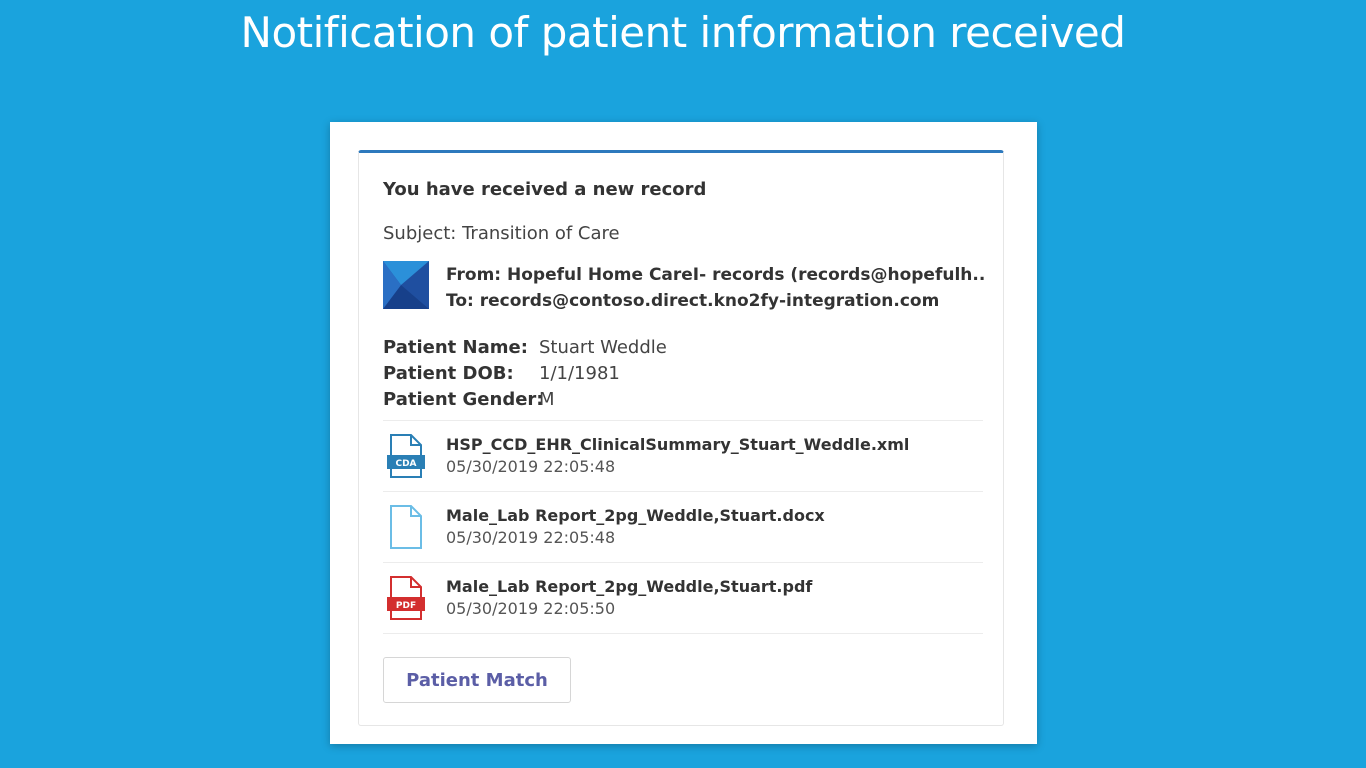 Image resolution: width=1366 pixels, height=768 pixels. What do you see at coordinates (629, 586) in the screenshot?
I see `attachment-name: Male_Lab Report_2pg_Weddle,Stuart.pdf` at bounding box center [629, 586].